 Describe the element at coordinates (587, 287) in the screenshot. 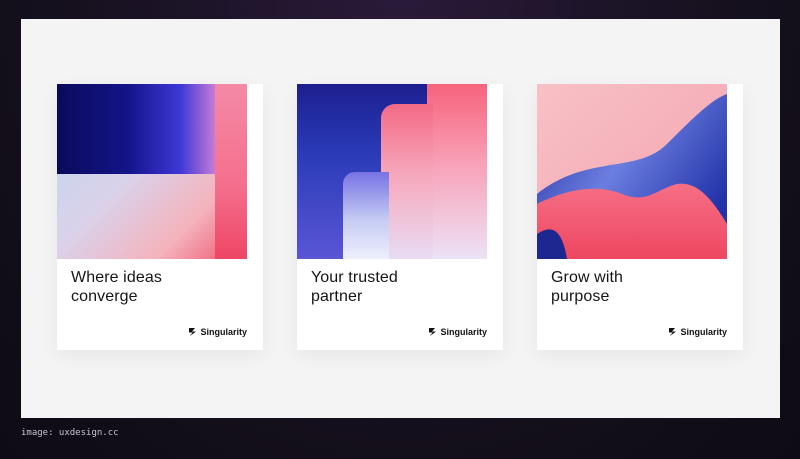

I see `card-title: Grow with purpose` at that location.